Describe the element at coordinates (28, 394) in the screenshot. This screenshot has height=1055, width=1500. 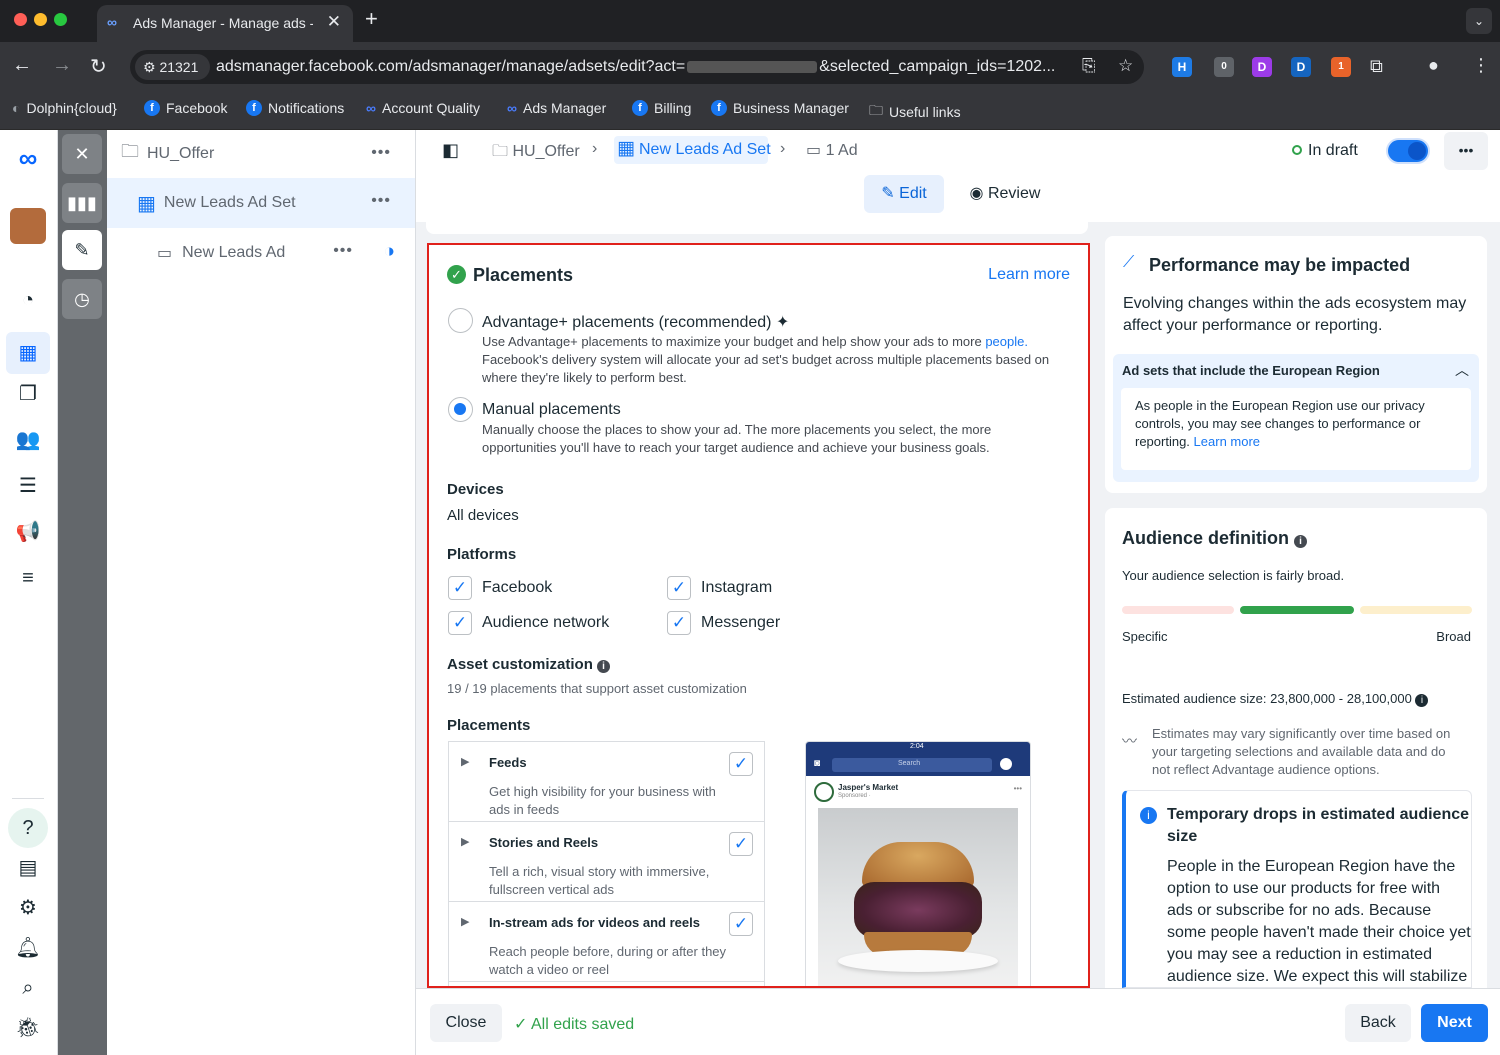
I see `pages-icon: ❐` at that location.